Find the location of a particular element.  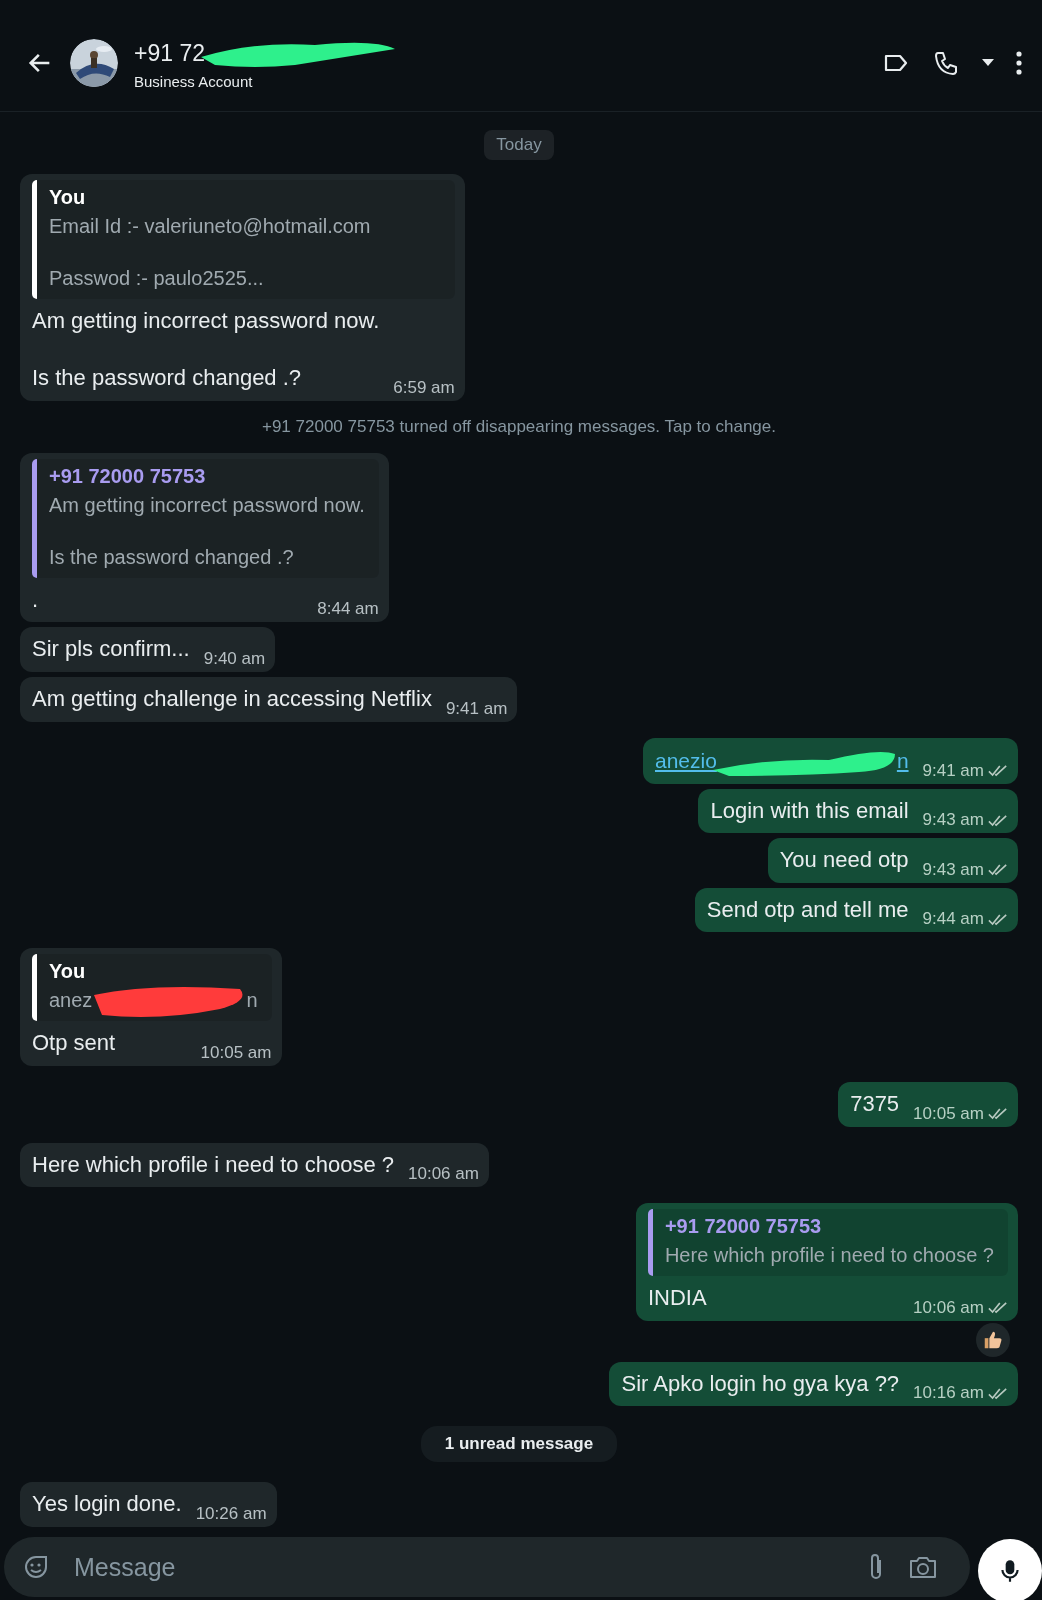

email-link: n is located at coordinates (902, 760).